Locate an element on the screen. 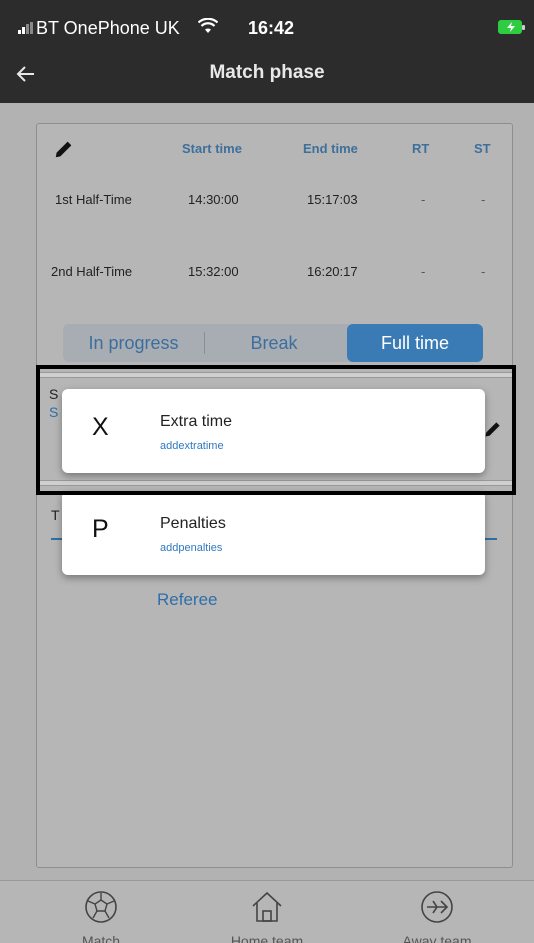 The height and width of the screenshot is (943, 534). signal-icon is located at coordinates (25, 28).